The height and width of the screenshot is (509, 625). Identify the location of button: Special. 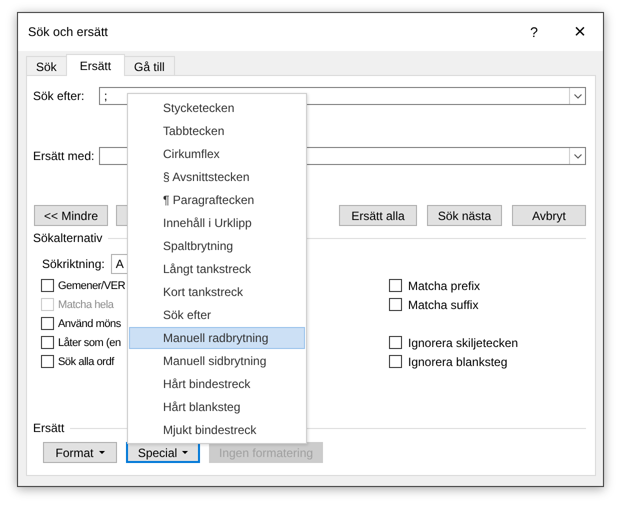
(163, 452).